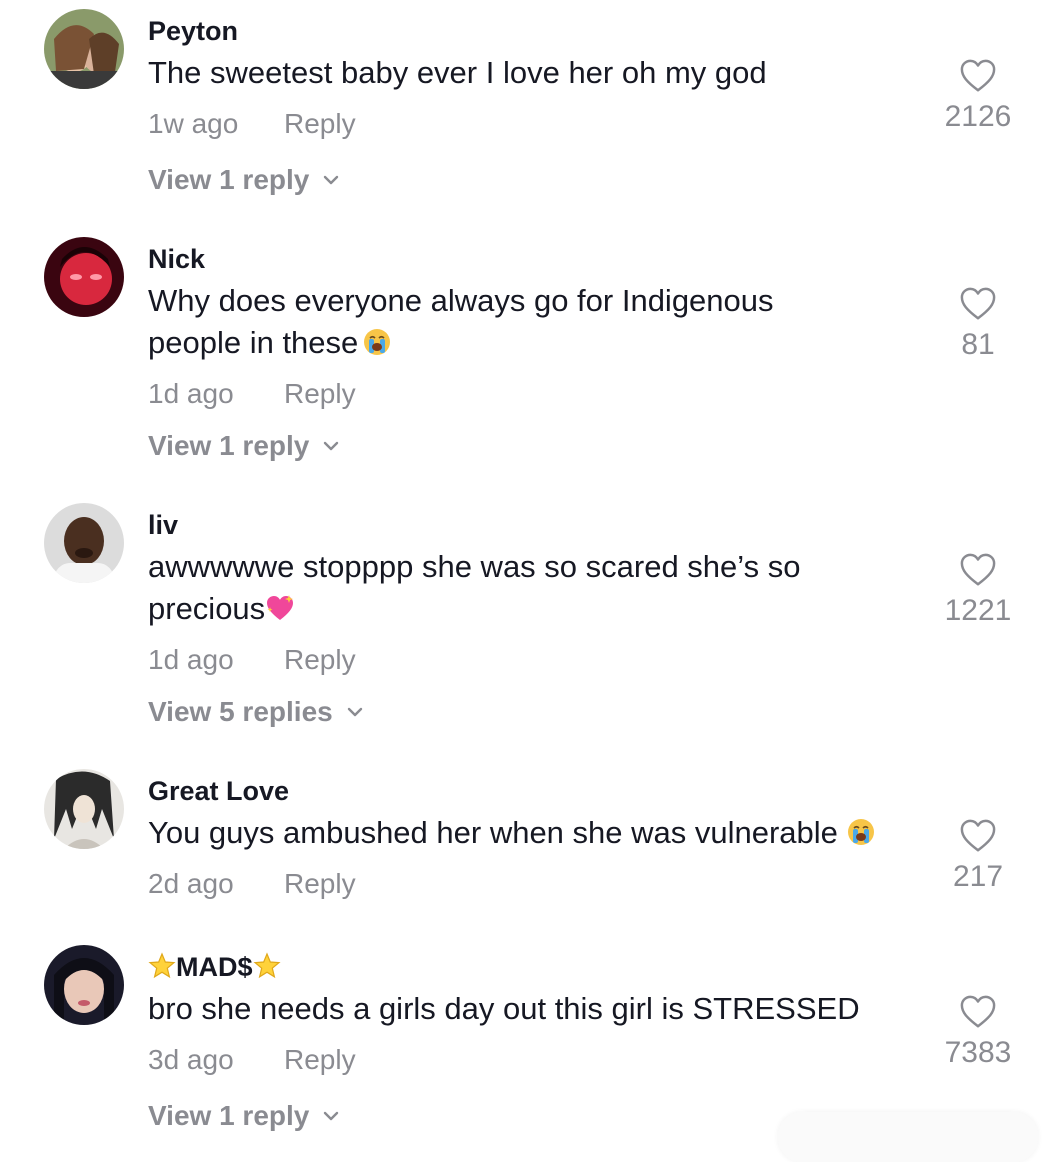 The height and width of the screenshot is (1162, 1058). Describe the element at coordinates (978, 610) in the screenshot. I see `like-count: 1221` at that location.